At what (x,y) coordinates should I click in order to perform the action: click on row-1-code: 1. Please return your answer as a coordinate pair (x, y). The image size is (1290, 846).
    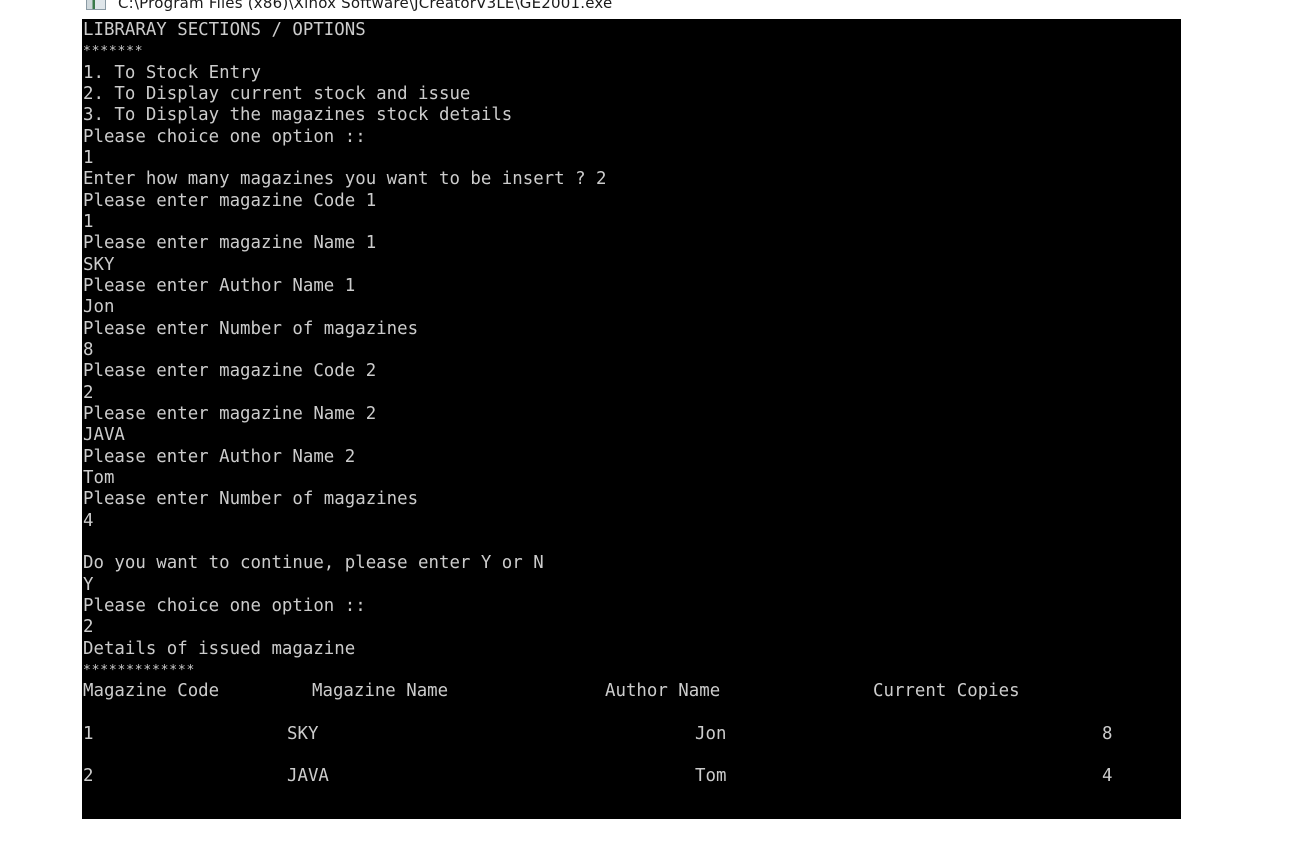
    Looking at the image, I should click on (88, 734).